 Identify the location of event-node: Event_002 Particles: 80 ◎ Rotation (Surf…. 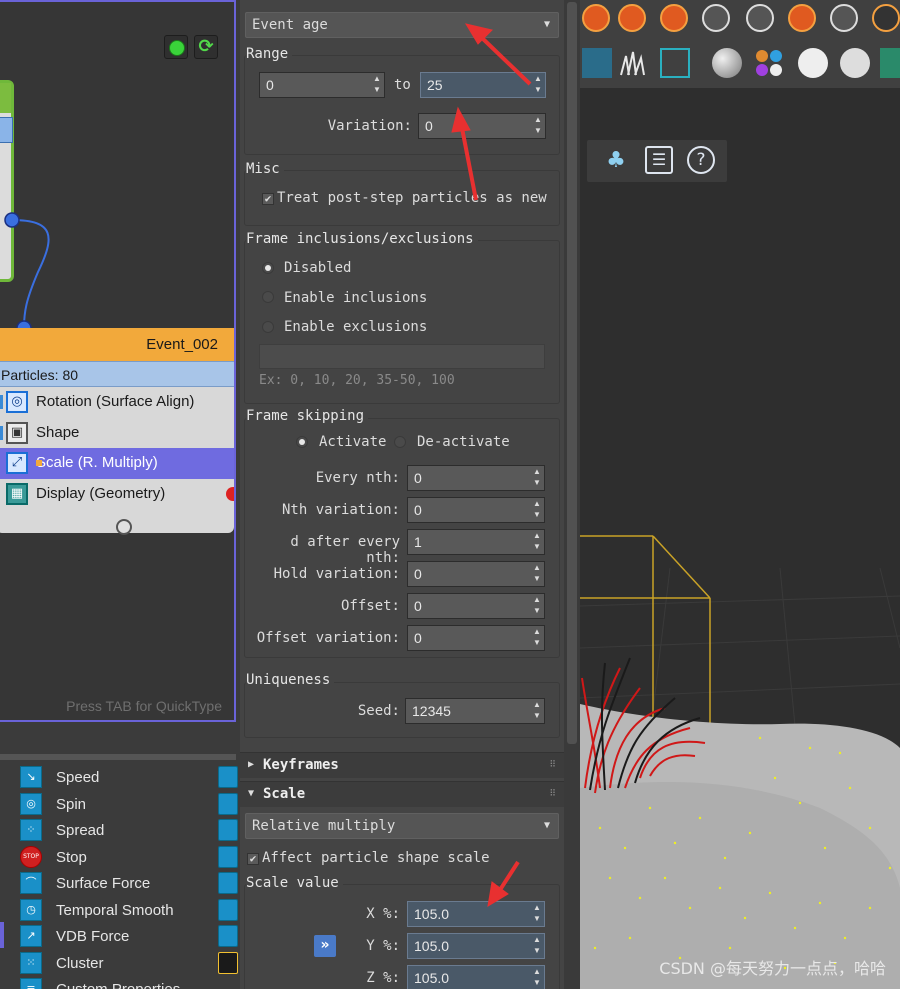
(117, 430).